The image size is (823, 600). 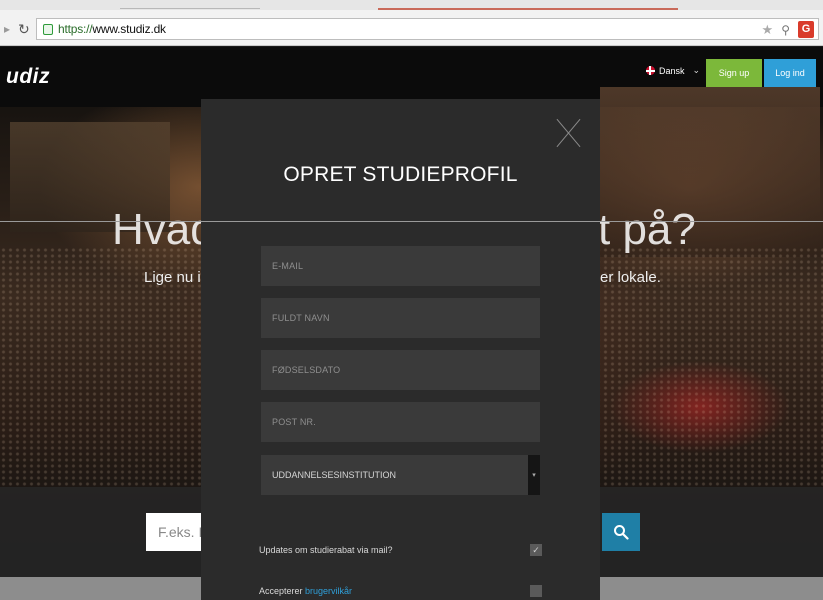 I want to click on key-icon: ⚲, so click(x=785, y=30).